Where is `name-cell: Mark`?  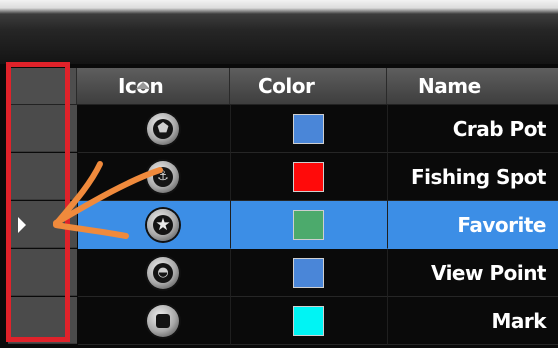 name-cell: Mark is located at coordinates (473, 321).